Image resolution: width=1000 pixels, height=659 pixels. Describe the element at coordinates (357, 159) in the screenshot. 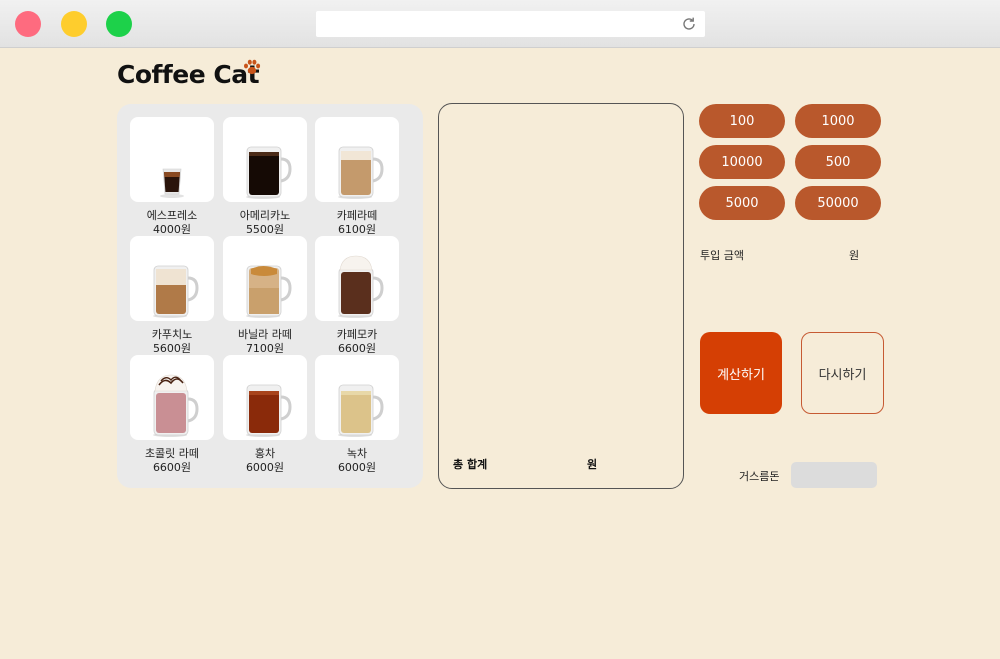

I see `latte-image` at that location.